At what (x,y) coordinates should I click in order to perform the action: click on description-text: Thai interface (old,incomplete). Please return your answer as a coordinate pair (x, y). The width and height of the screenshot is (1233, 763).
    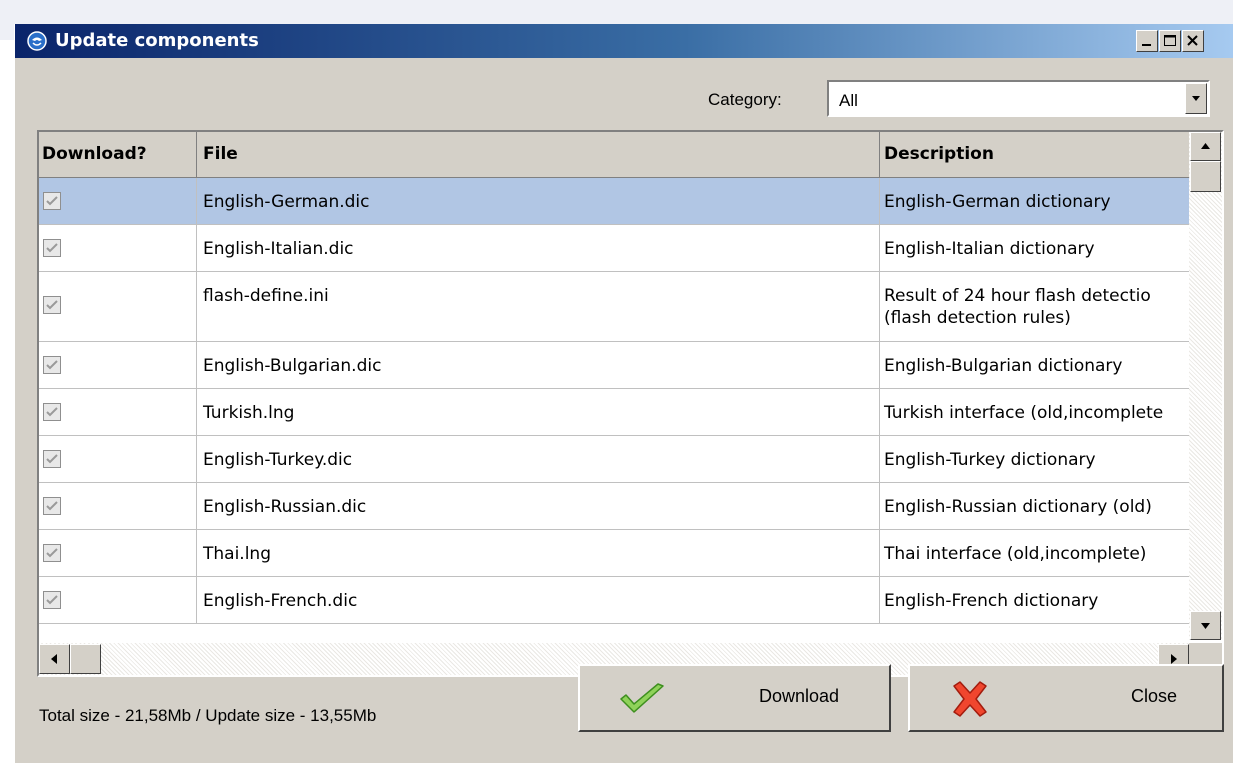
    Looking at the image, I should click on (1015, 554).